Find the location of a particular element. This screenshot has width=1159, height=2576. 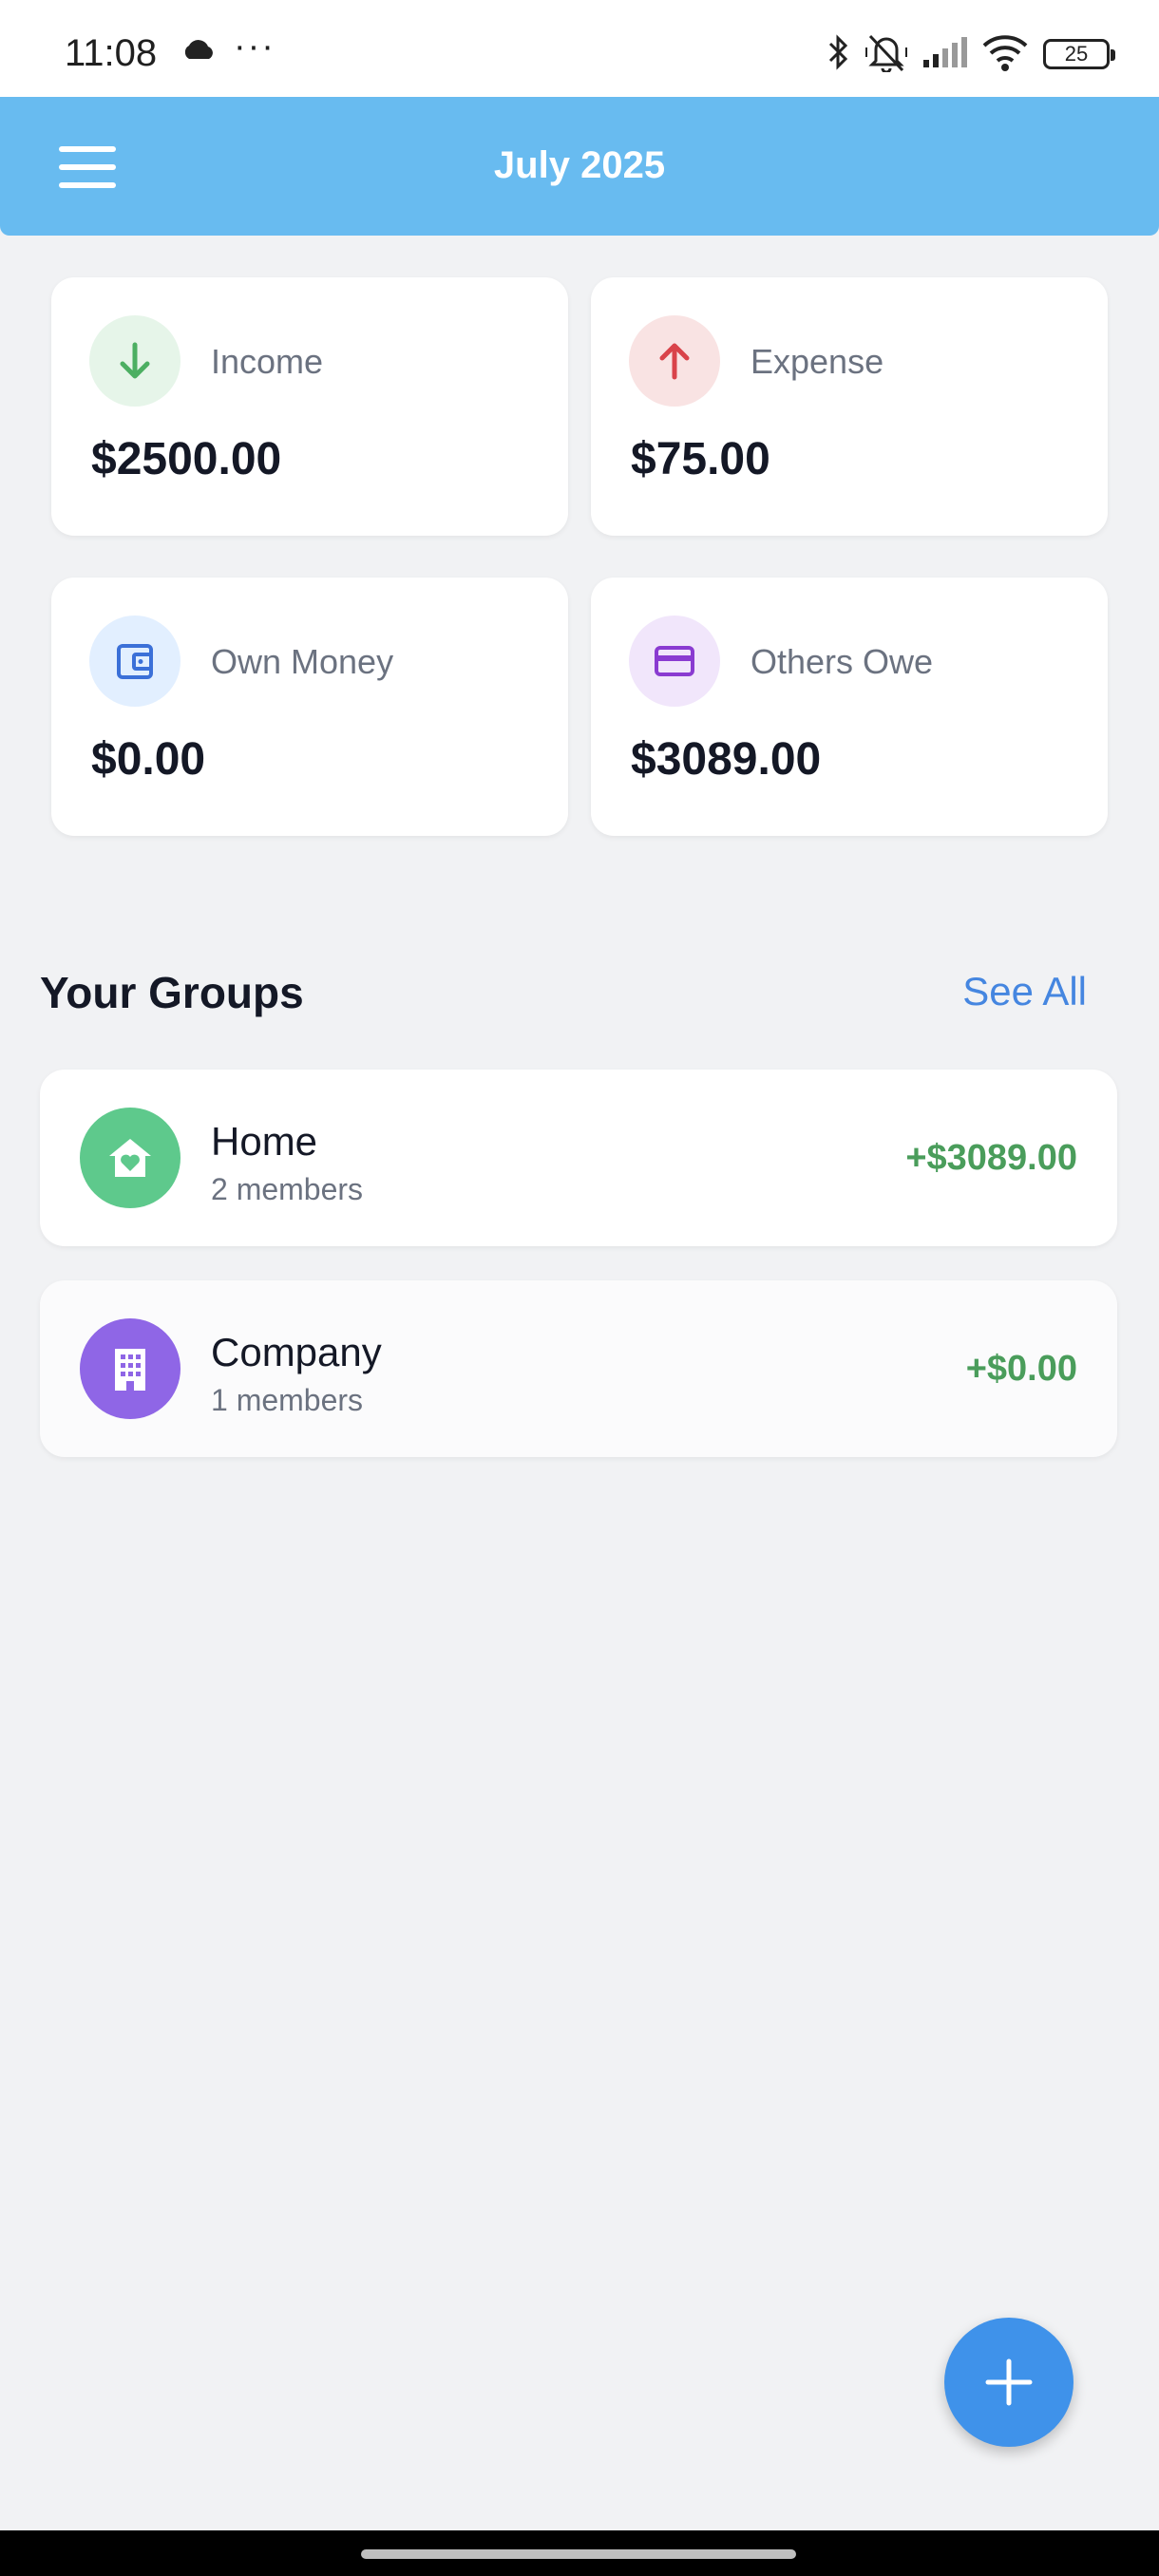

own-money-label: Own Money is located at coordinates (302, 661).